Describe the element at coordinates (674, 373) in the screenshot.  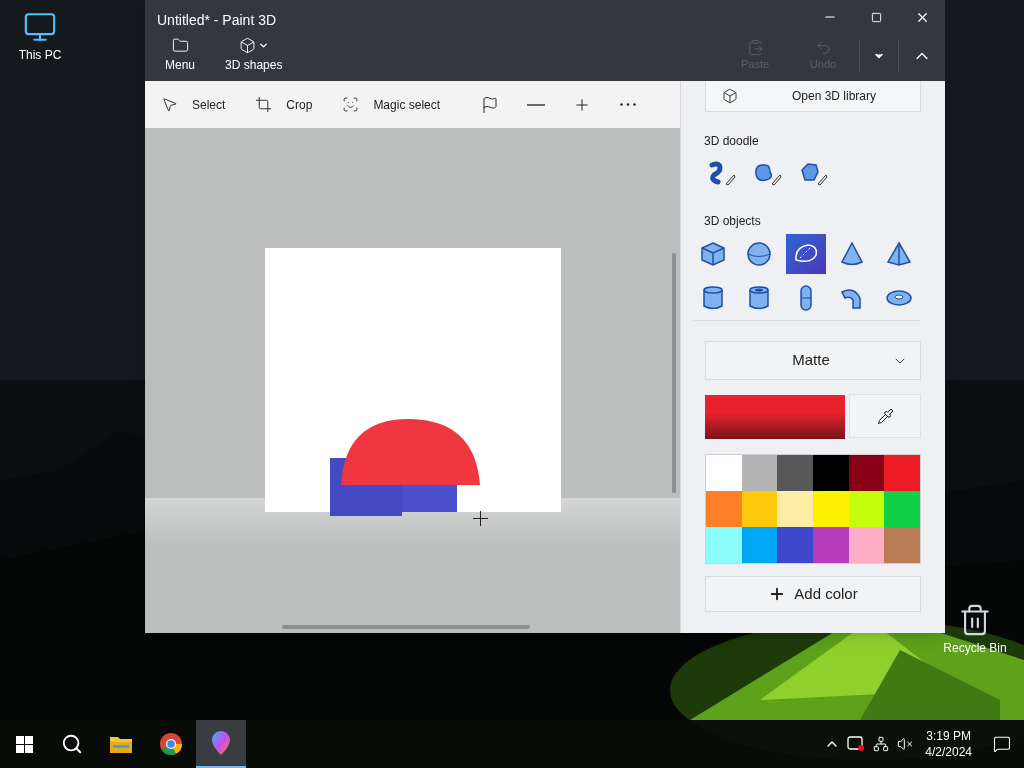
I see `vertical-scrollbar` at that location.